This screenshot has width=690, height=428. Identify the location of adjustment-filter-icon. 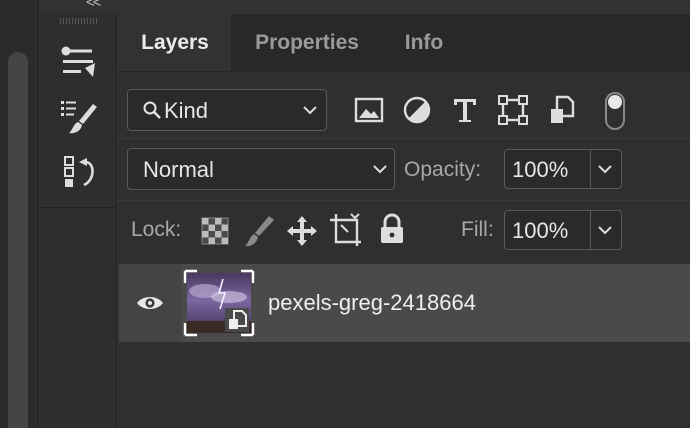
(417, 110).